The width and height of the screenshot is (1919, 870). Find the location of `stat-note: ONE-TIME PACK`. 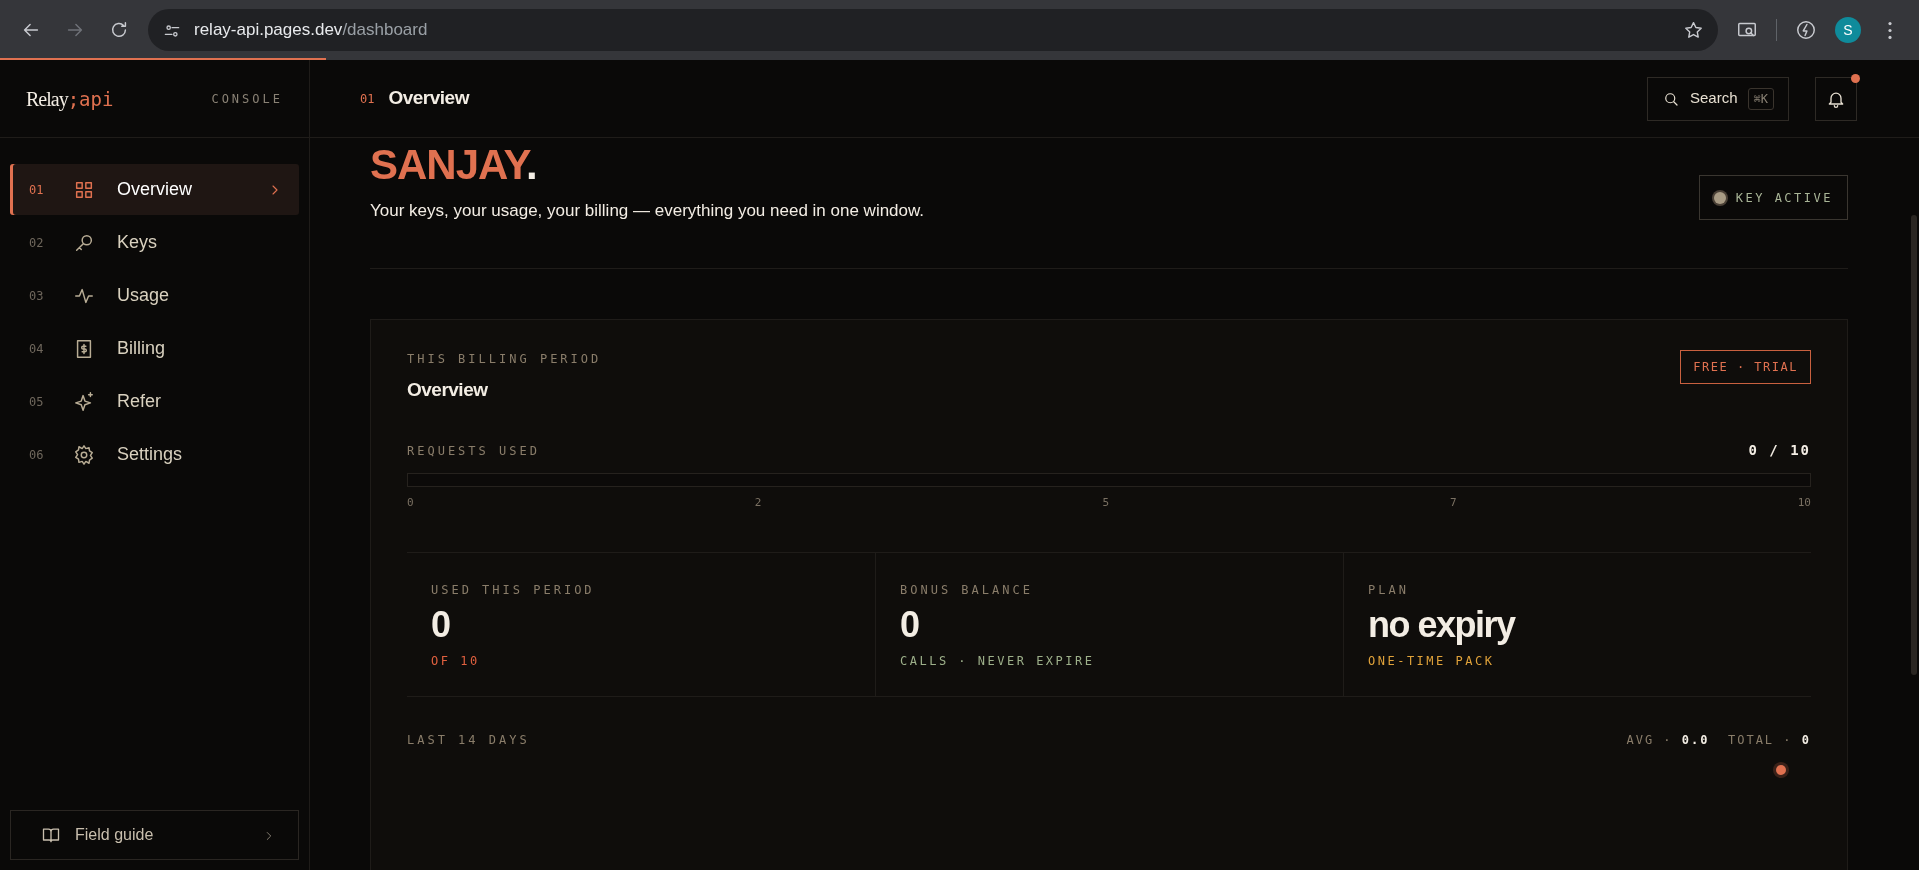

stat-note: ONE-TIME PACK is located at coordinates (1432, 661).